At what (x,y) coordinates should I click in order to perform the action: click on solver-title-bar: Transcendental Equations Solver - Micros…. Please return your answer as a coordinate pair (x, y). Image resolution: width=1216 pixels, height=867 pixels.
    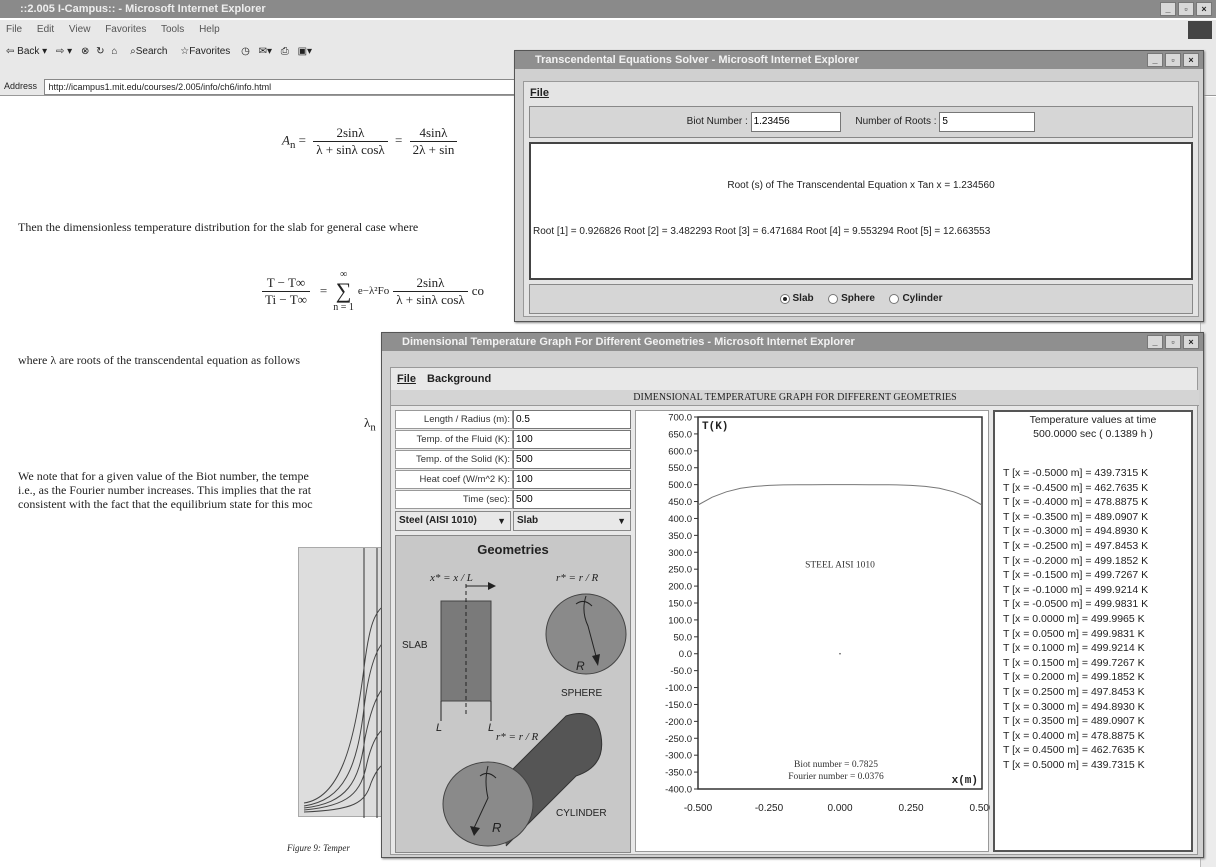
    Looking at the image, I should click on (859, 60).